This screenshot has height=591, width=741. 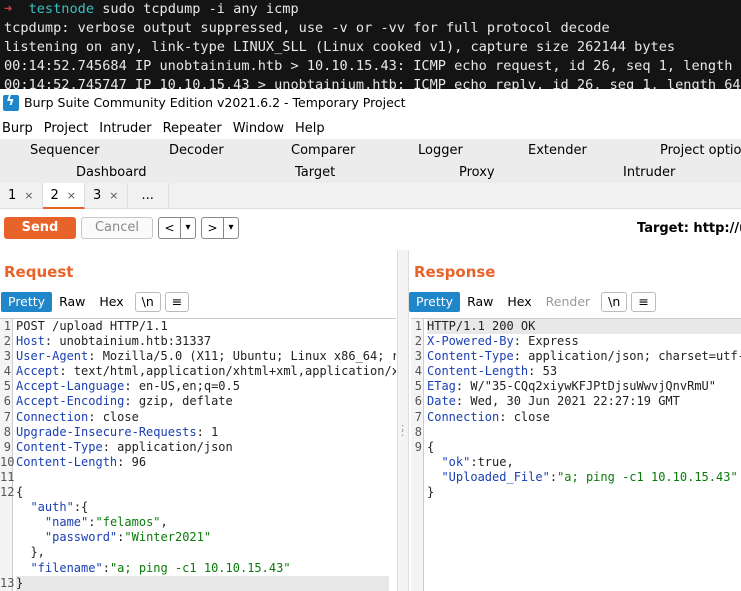 What do you see at coordinates (202, 552) in the screenshot?
I see `code-line: },` at bounding box center [202, 552].